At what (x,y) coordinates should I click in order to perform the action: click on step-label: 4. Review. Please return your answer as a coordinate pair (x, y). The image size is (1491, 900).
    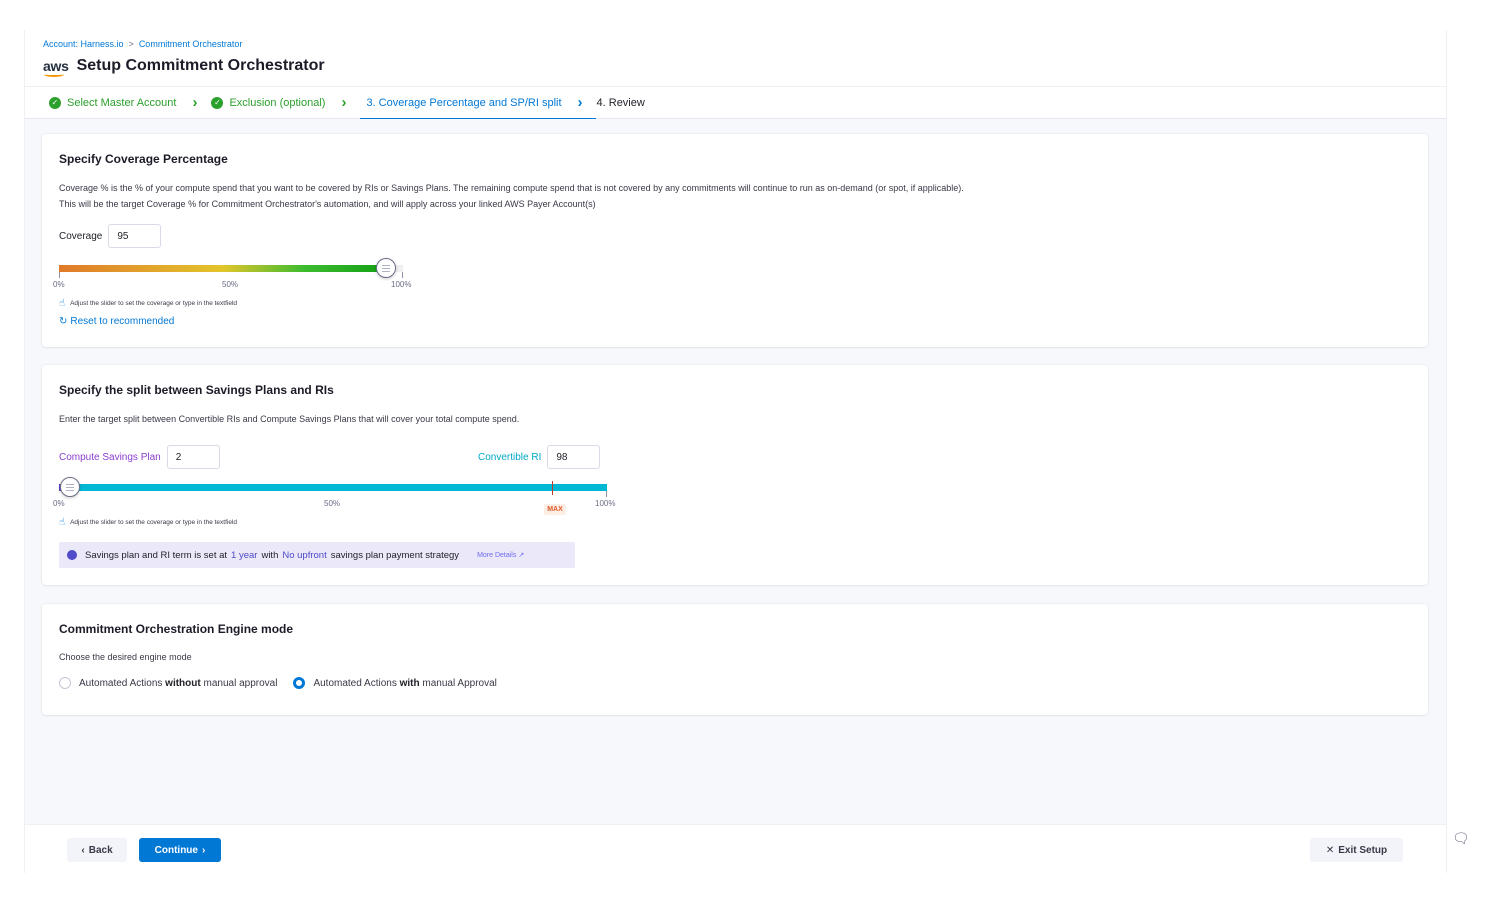
    Looking at the image, I should click on (620, 102).